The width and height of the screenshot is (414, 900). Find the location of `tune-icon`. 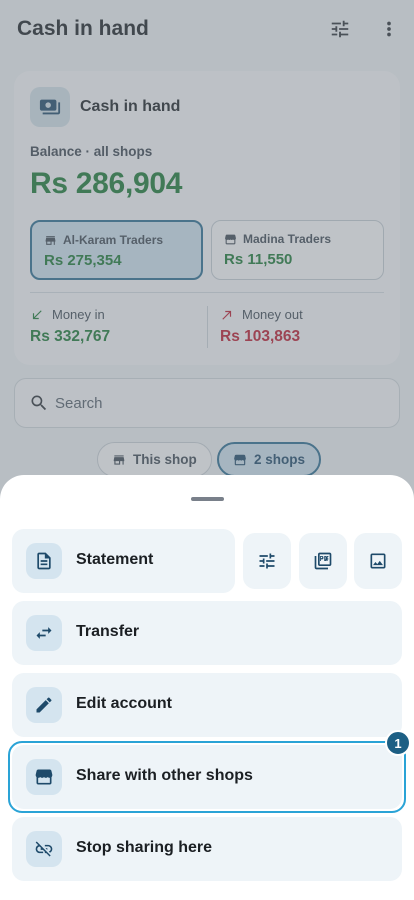

tune-icon is located at coordinates (267, 561).